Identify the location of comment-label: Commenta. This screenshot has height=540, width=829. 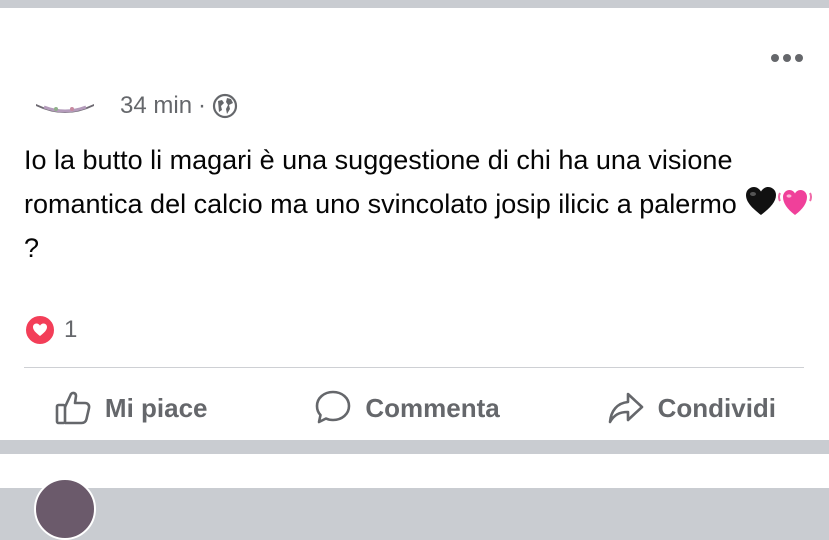
(432, 407).